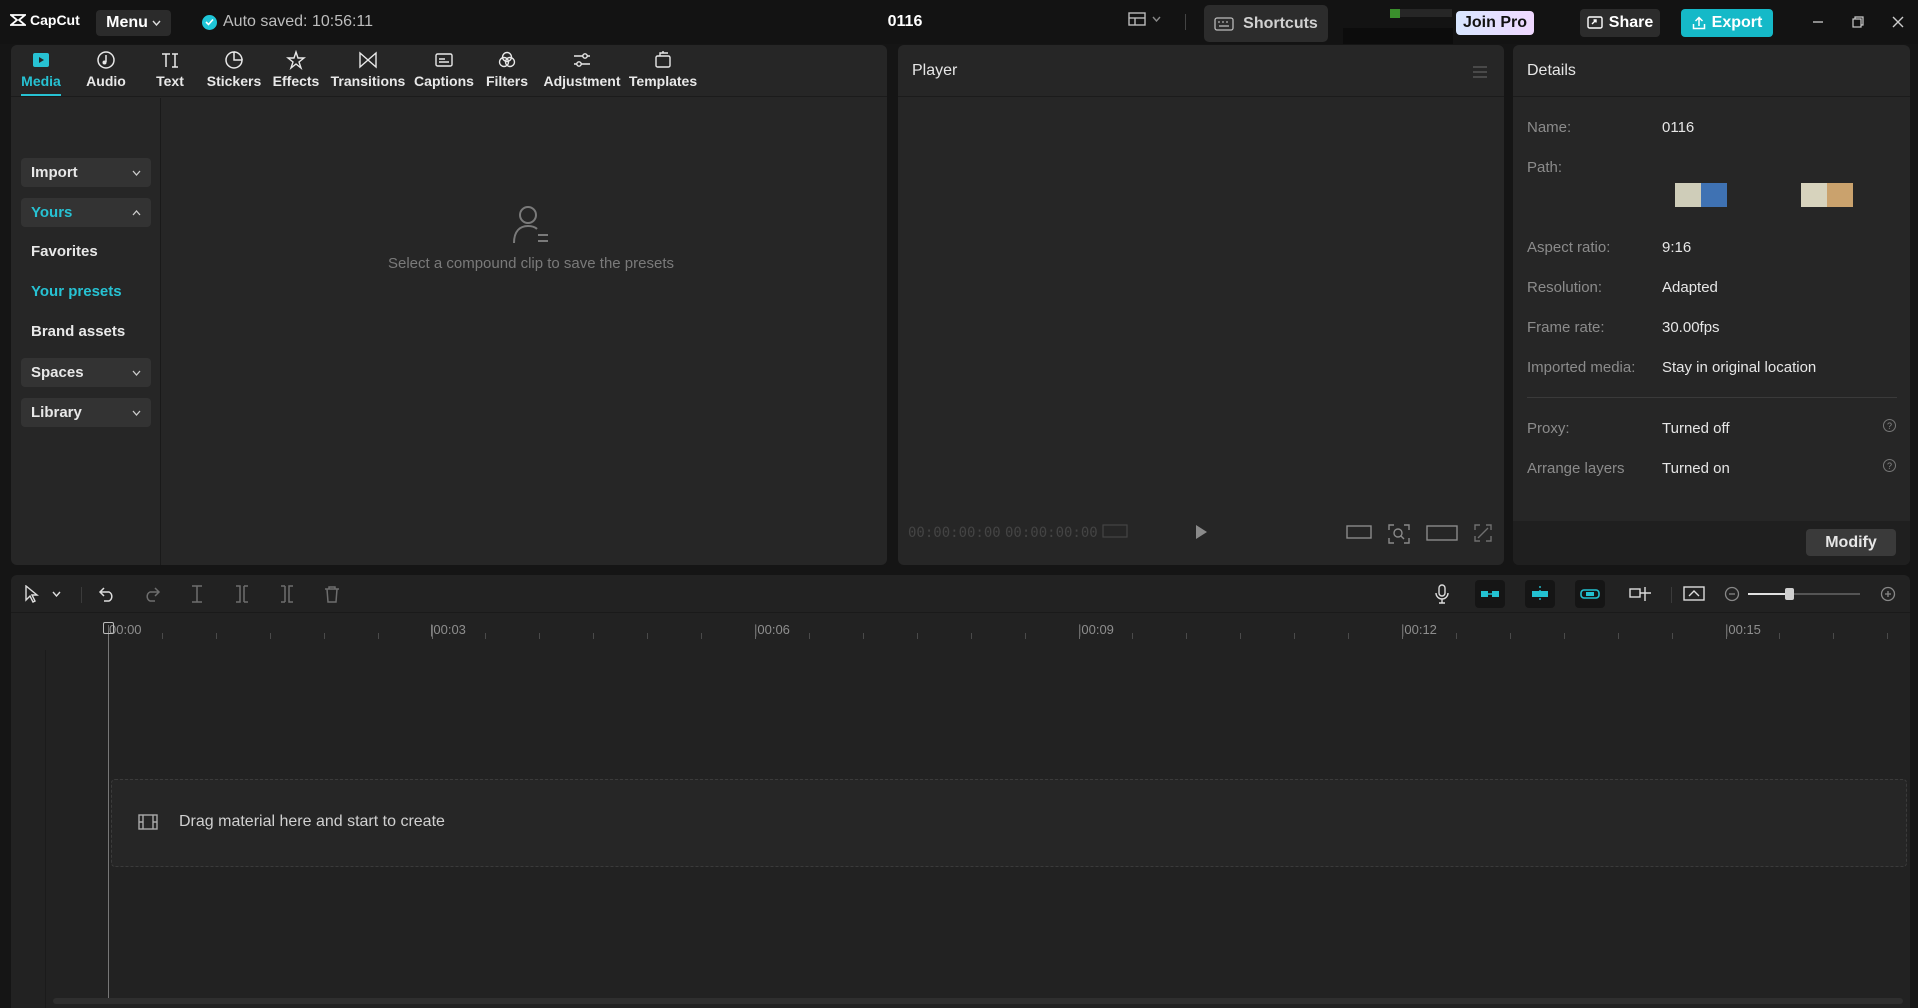 This screenshot has width=1918, height=1008. I want to click on tab-adjustment: Adjustment, so click(582, 72).